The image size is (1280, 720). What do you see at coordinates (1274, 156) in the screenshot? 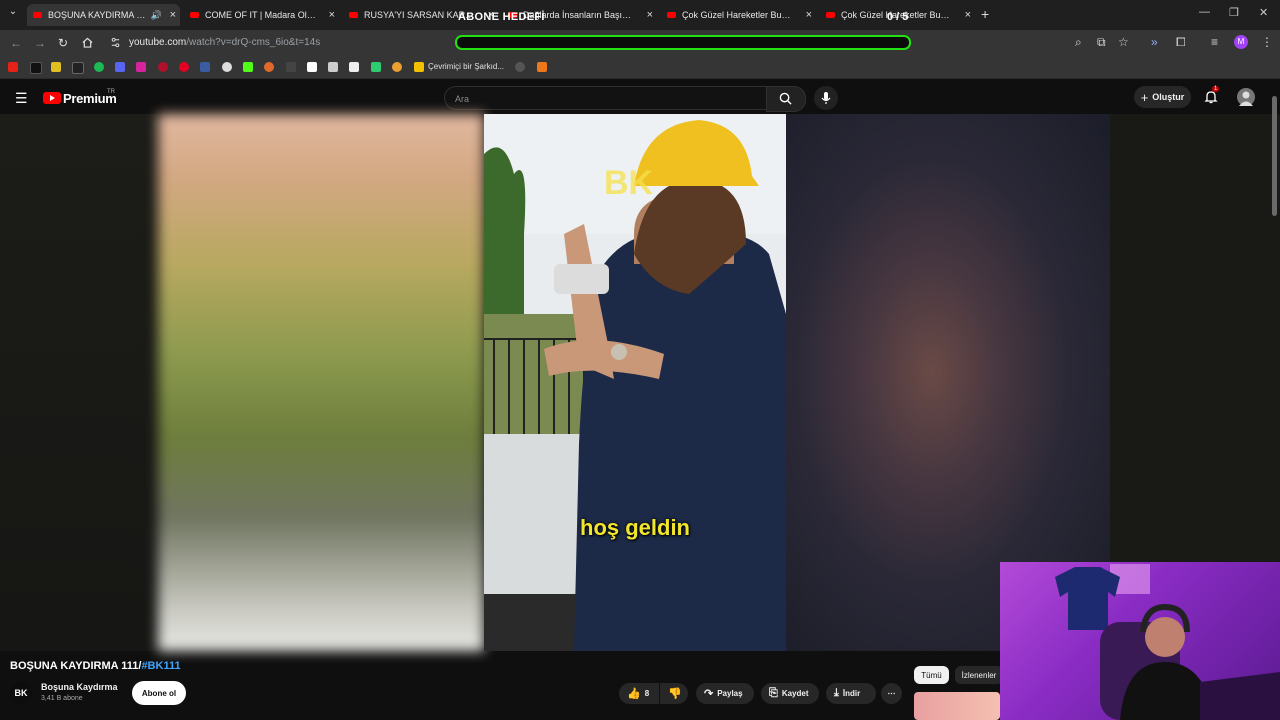
I see `scrollbar-thumb` at bounding box center [1274, 156].